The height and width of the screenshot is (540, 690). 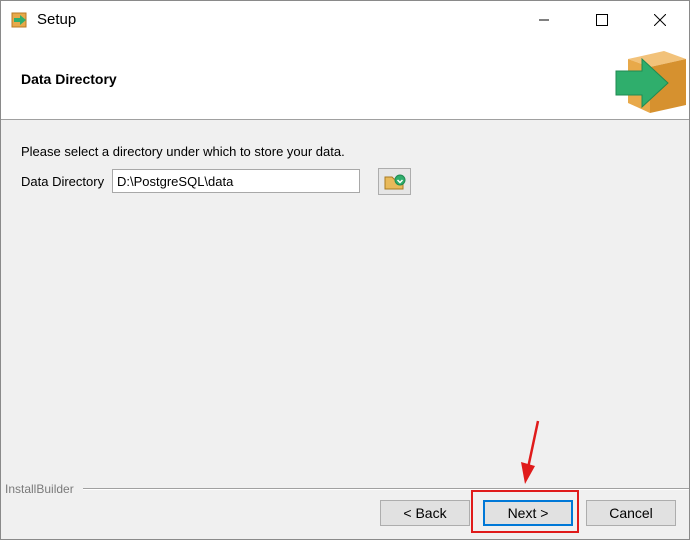 I want to click on installbuilder-brand: InstallBuilder, so click(x=40, y=489).